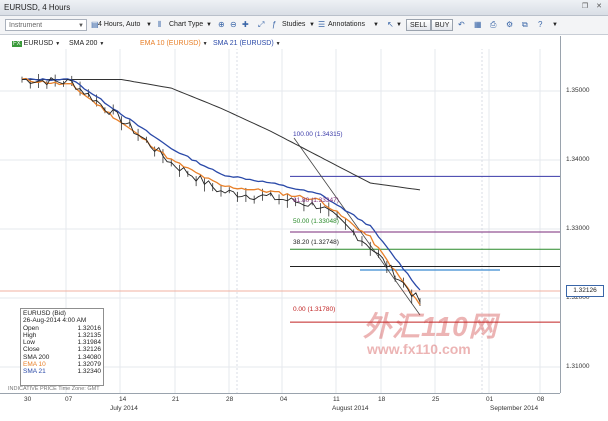 This screenshot has height=421, width=608. What do you see at coordinates (599, 7) in the screenshot?
I see `close-icon: ✕` at bounding box center [599, 7].